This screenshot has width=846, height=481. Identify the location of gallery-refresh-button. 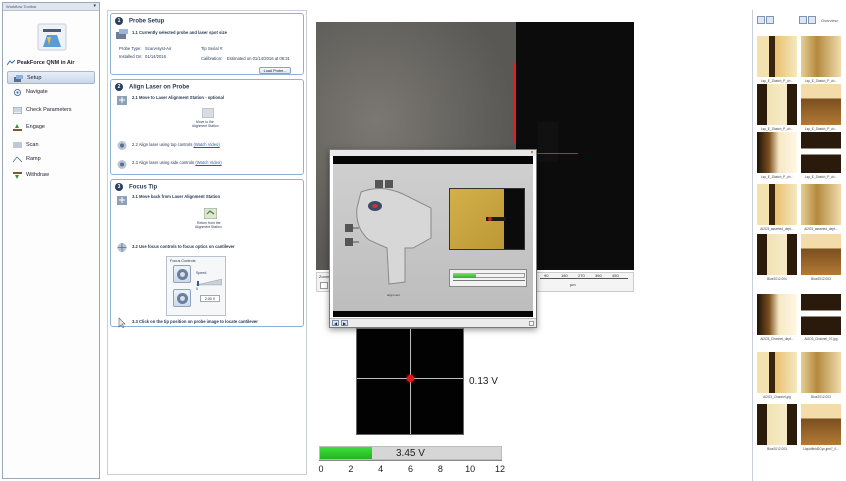
(770, 20).